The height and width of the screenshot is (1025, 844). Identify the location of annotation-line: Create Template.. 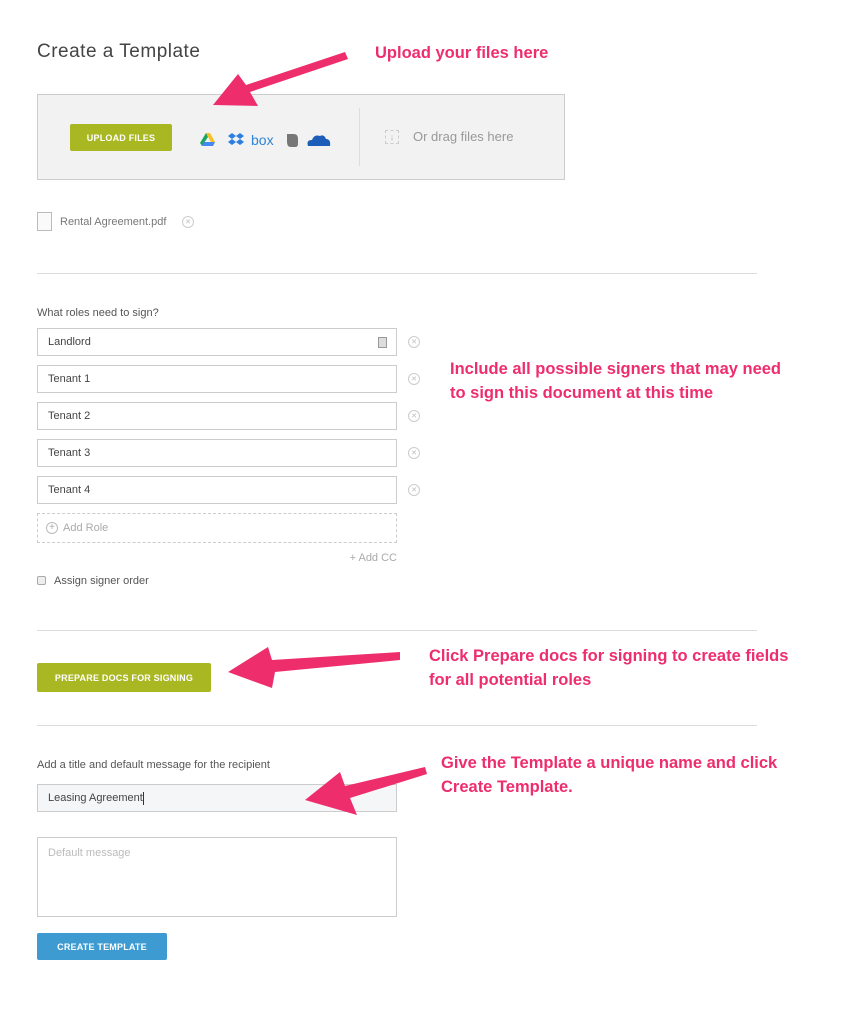
(507, 787).